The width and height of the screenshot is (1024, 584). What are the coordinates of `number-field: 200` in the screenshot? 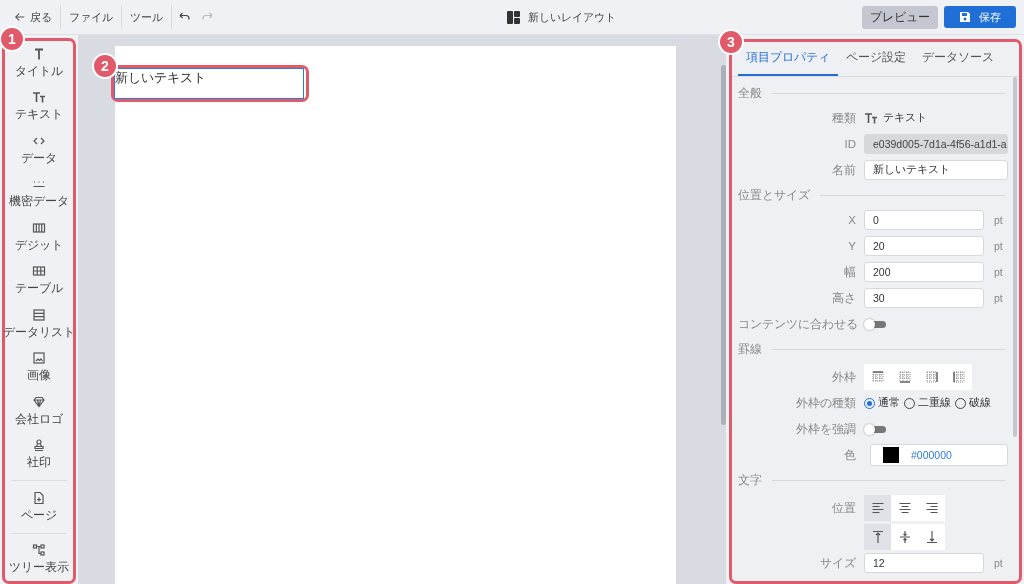 It's located at (924, 272).